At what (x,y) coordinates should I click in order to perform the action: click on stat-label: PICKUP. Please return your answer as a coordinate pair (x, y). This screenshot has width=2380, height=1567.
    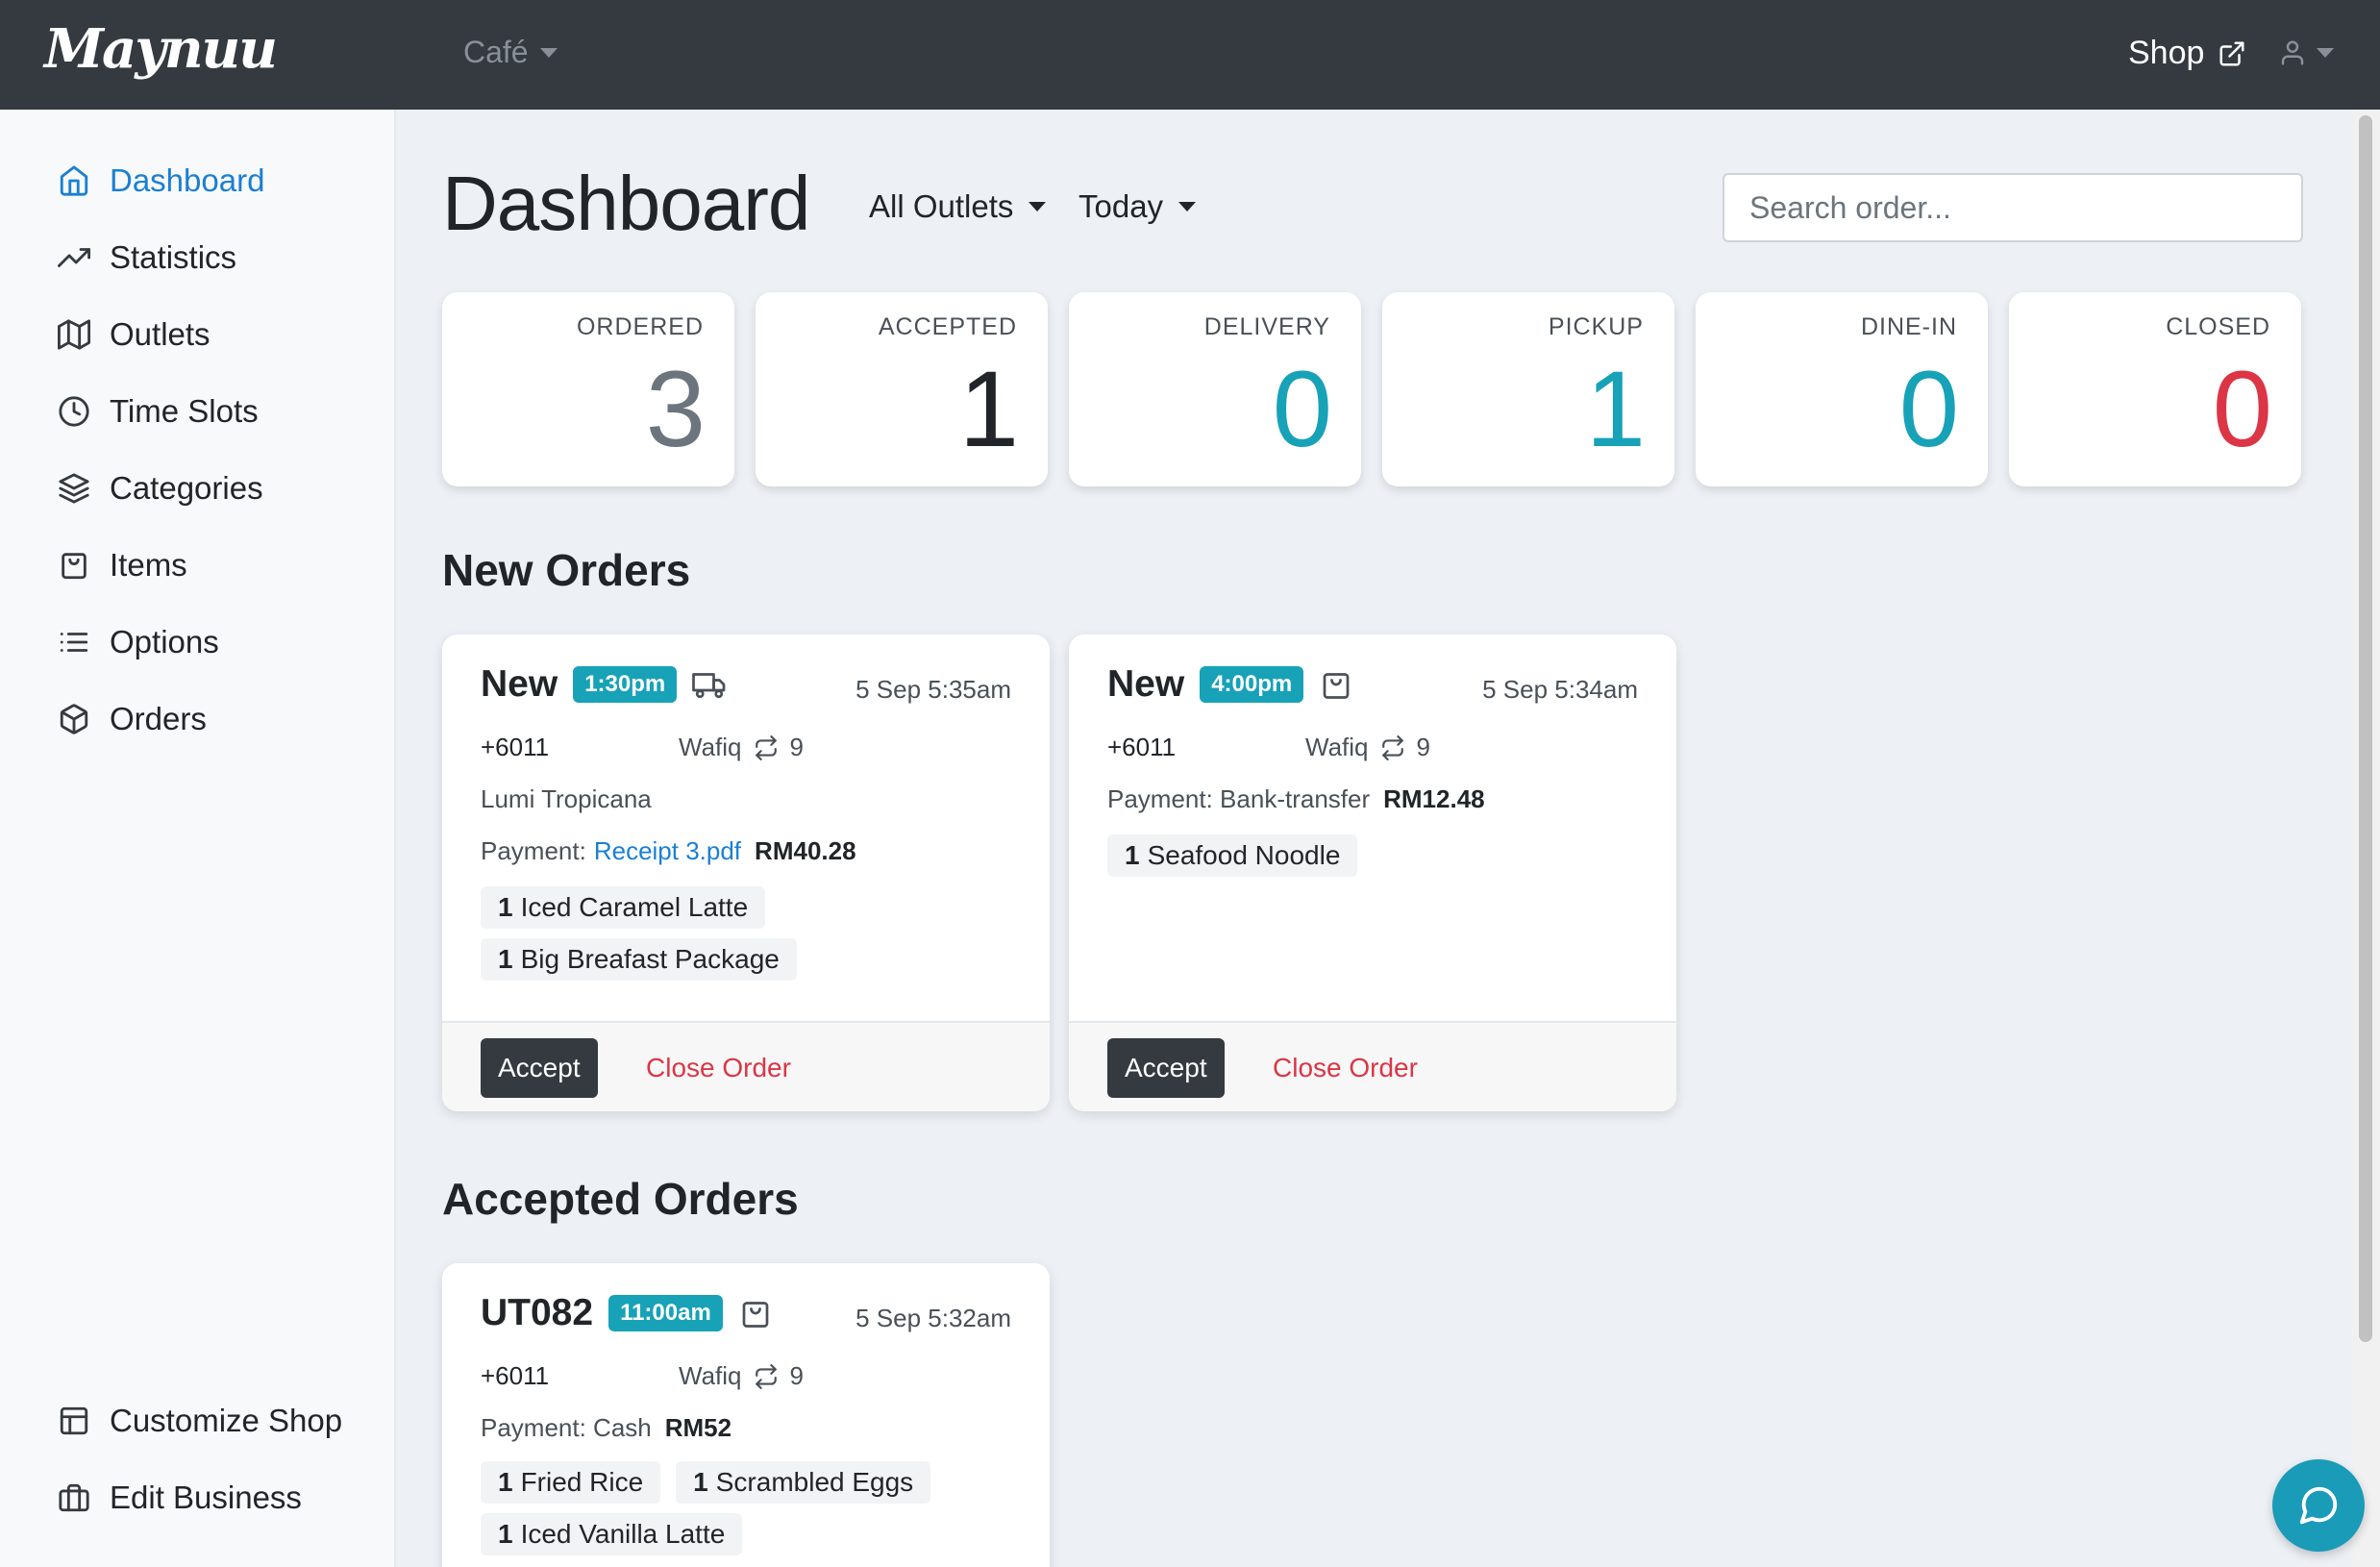
    Looking at the image, I should click on (1596, 326).